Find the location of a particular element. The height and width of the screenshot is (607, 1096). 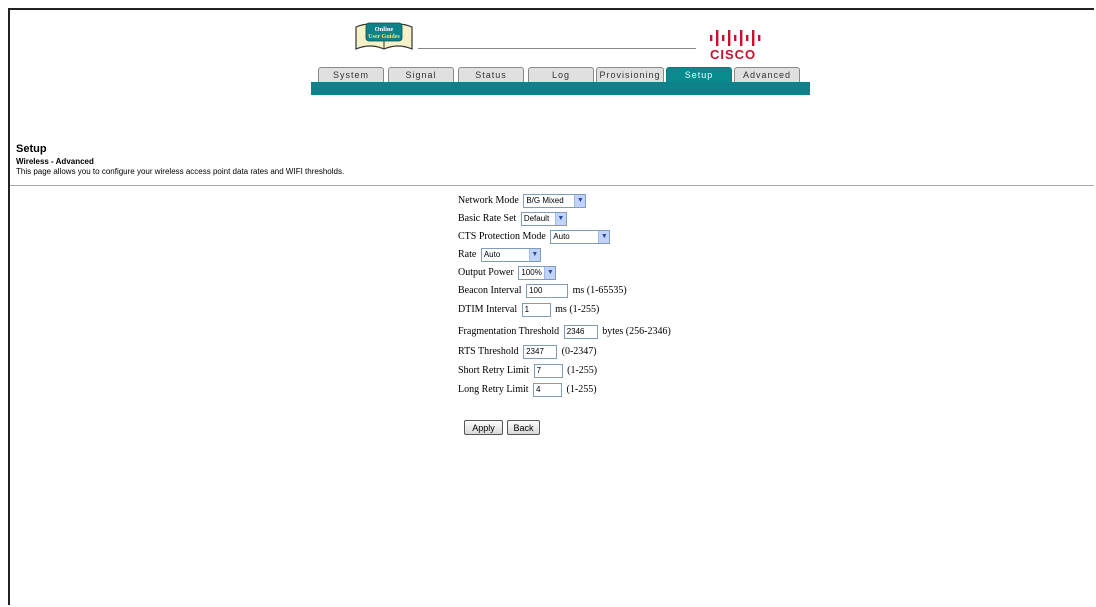

beacon-interval-unit: ms (1-65535) is located at coordinates (599, 290).